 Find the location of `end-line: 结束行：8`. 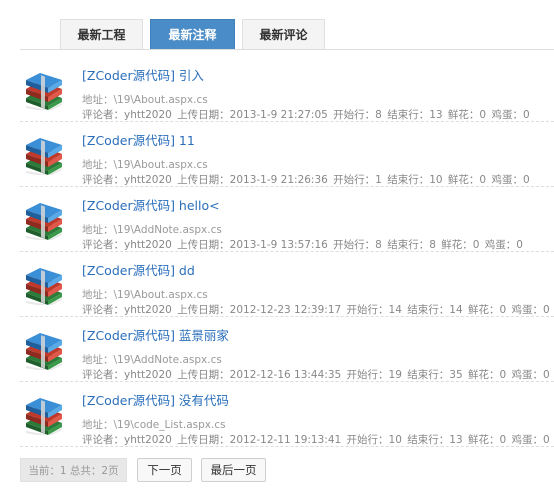

end-line: 结束行：8 is located at coordinates (411, 245).